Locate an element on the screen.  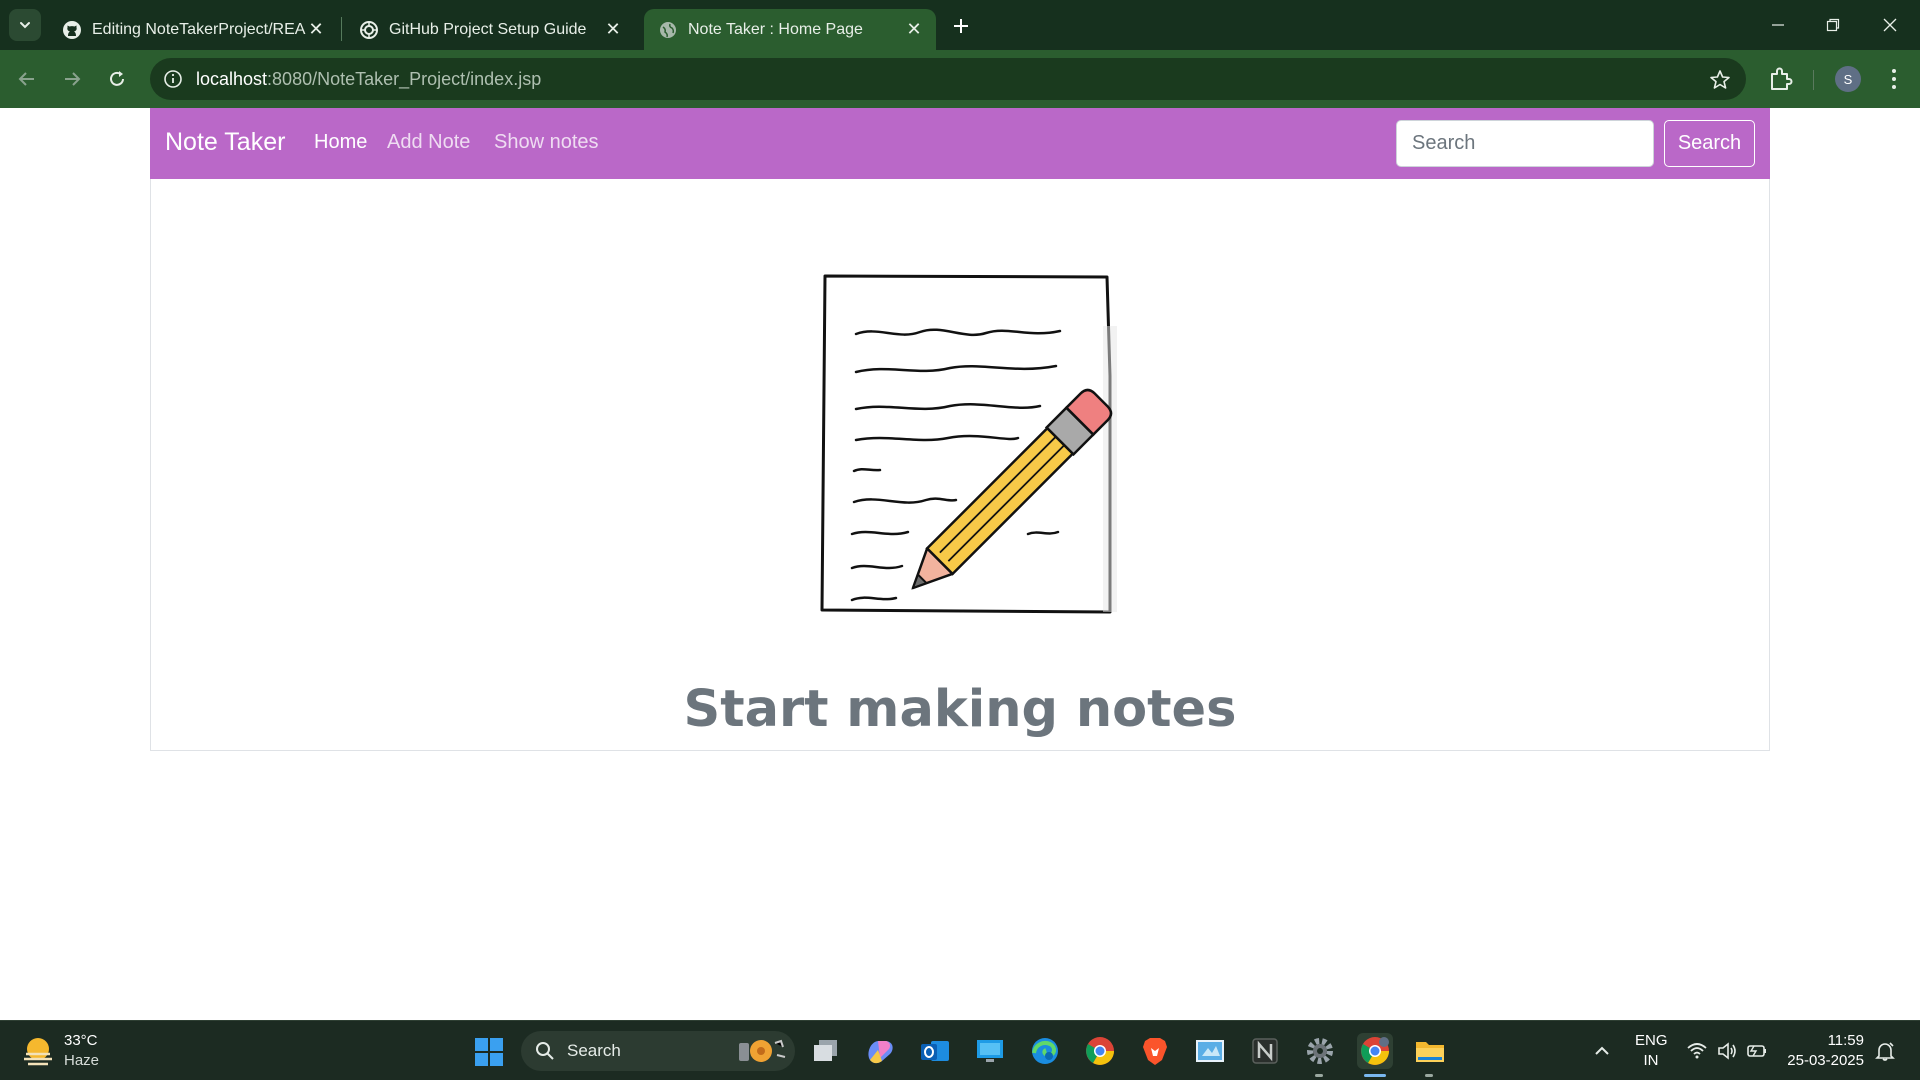
input-region: IN is located at coordinates (1651, 1060).